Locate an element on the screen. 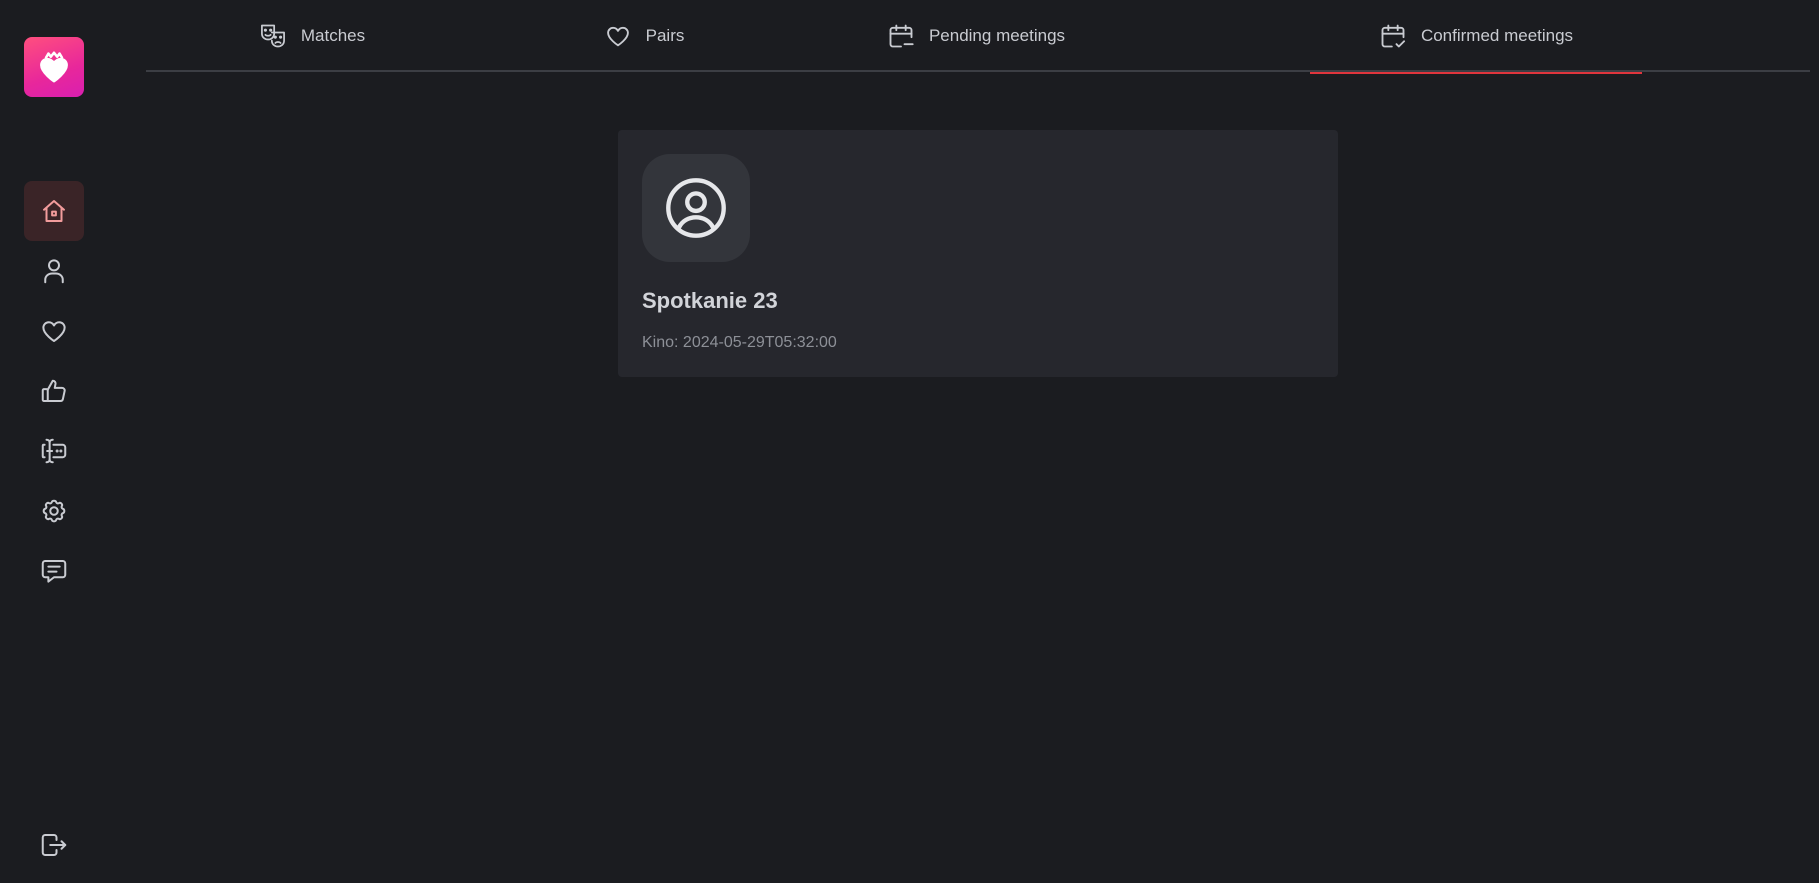 The height and width of the screenshot is (883, 1819). avatar is located at coordinates (696, 208).